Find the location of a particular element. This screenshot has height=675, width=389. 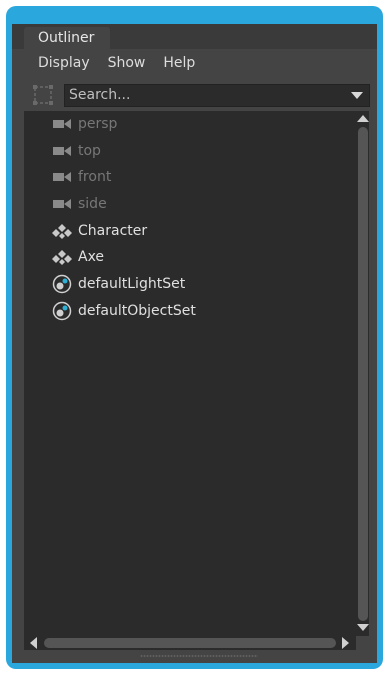

outliner-item-side: side is located at coordinates (79, 204).